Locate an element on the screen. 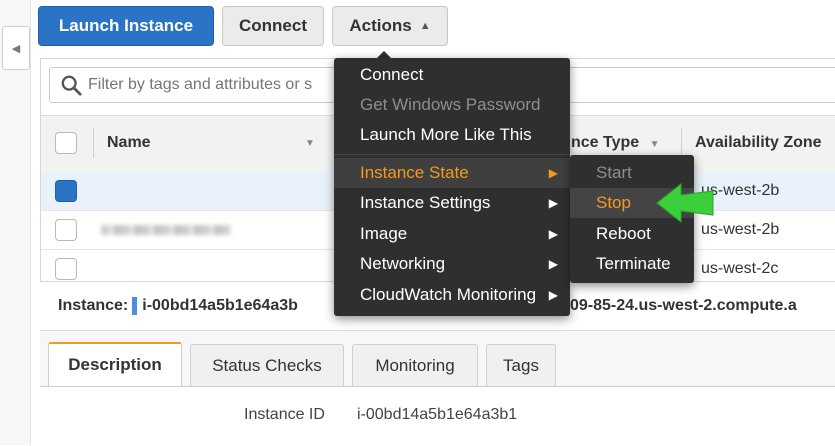 The height and width of the screenshot is (446, 835). menu-item-label: Stop is located at coordinates (613, 202).